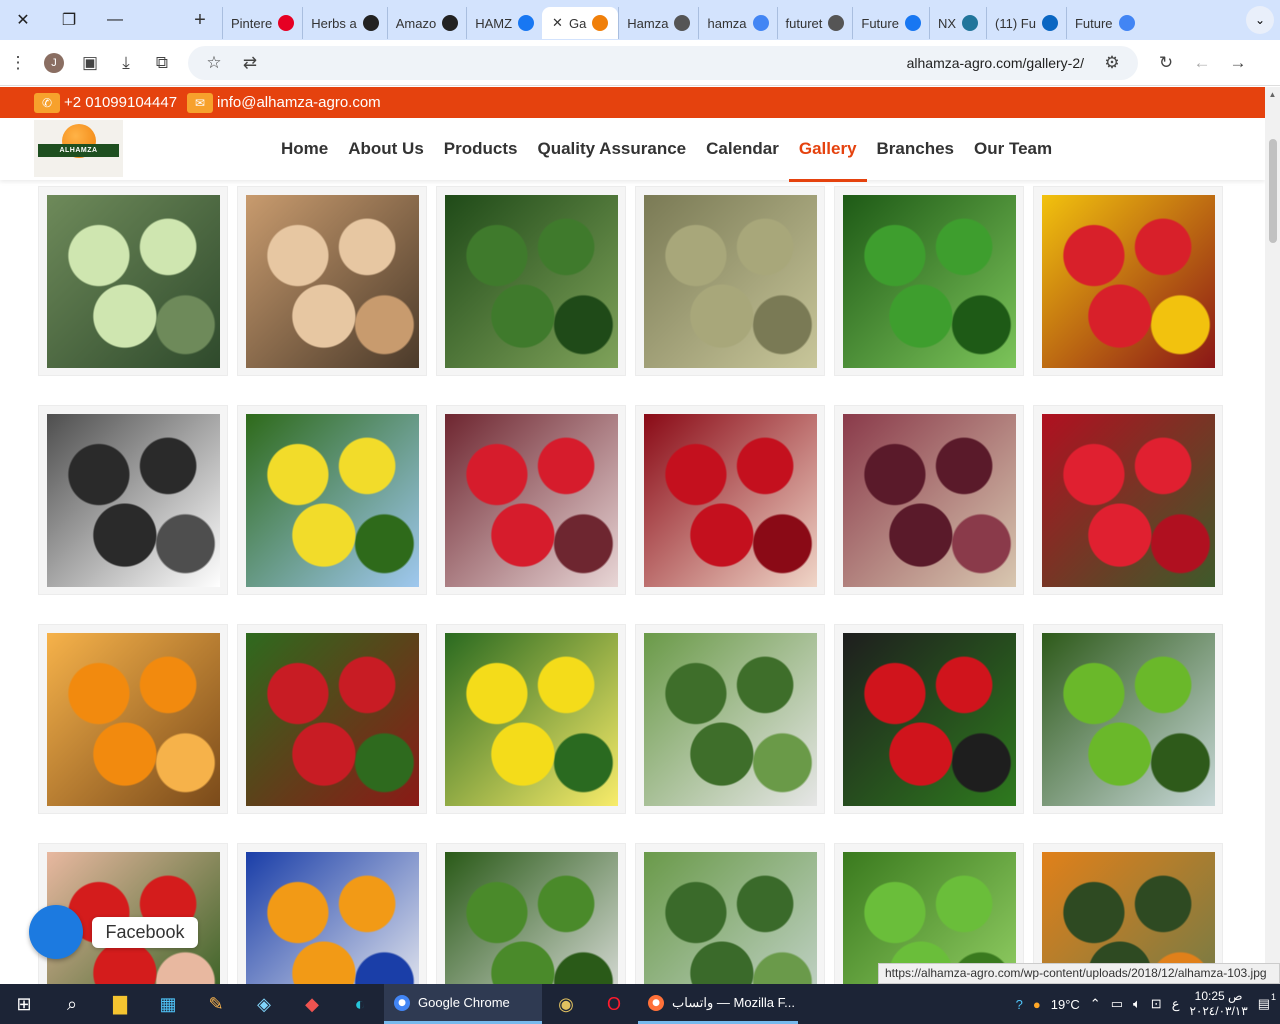 The image size is (1280, 1024). Describe the element at coordinates (1095, 1004) in the screenshot. I see `chevron-up-icon: ⌃` at that location.